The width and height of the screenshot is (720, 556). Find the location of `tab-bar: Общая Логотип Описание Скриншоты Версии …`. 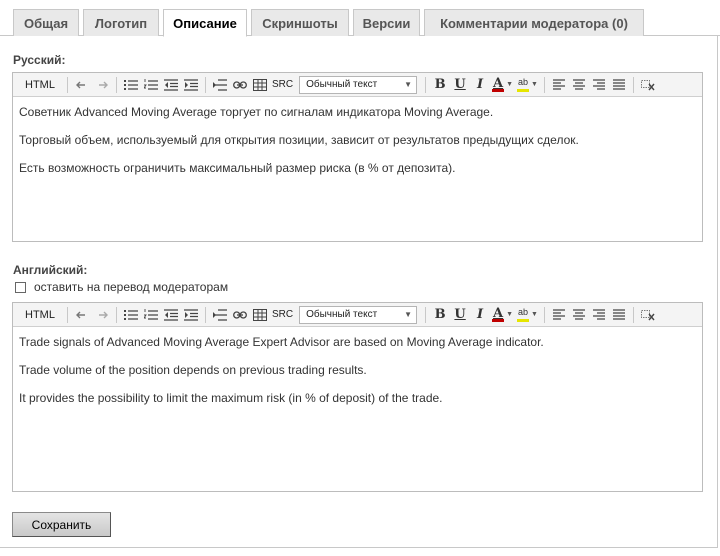

tab-bar: Общая Логотип Описание Скриншоты Версии … is located at coordinates (360, 18).